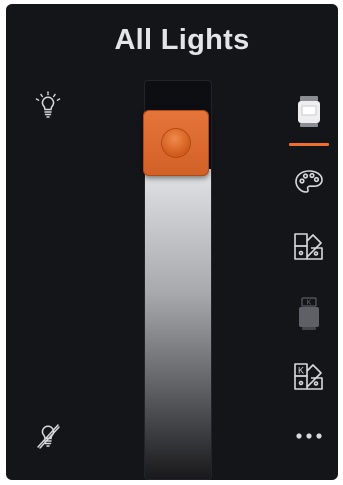 The image size is (343, 485). I want to click on light-bulb-on-icon, so click(48, 106).